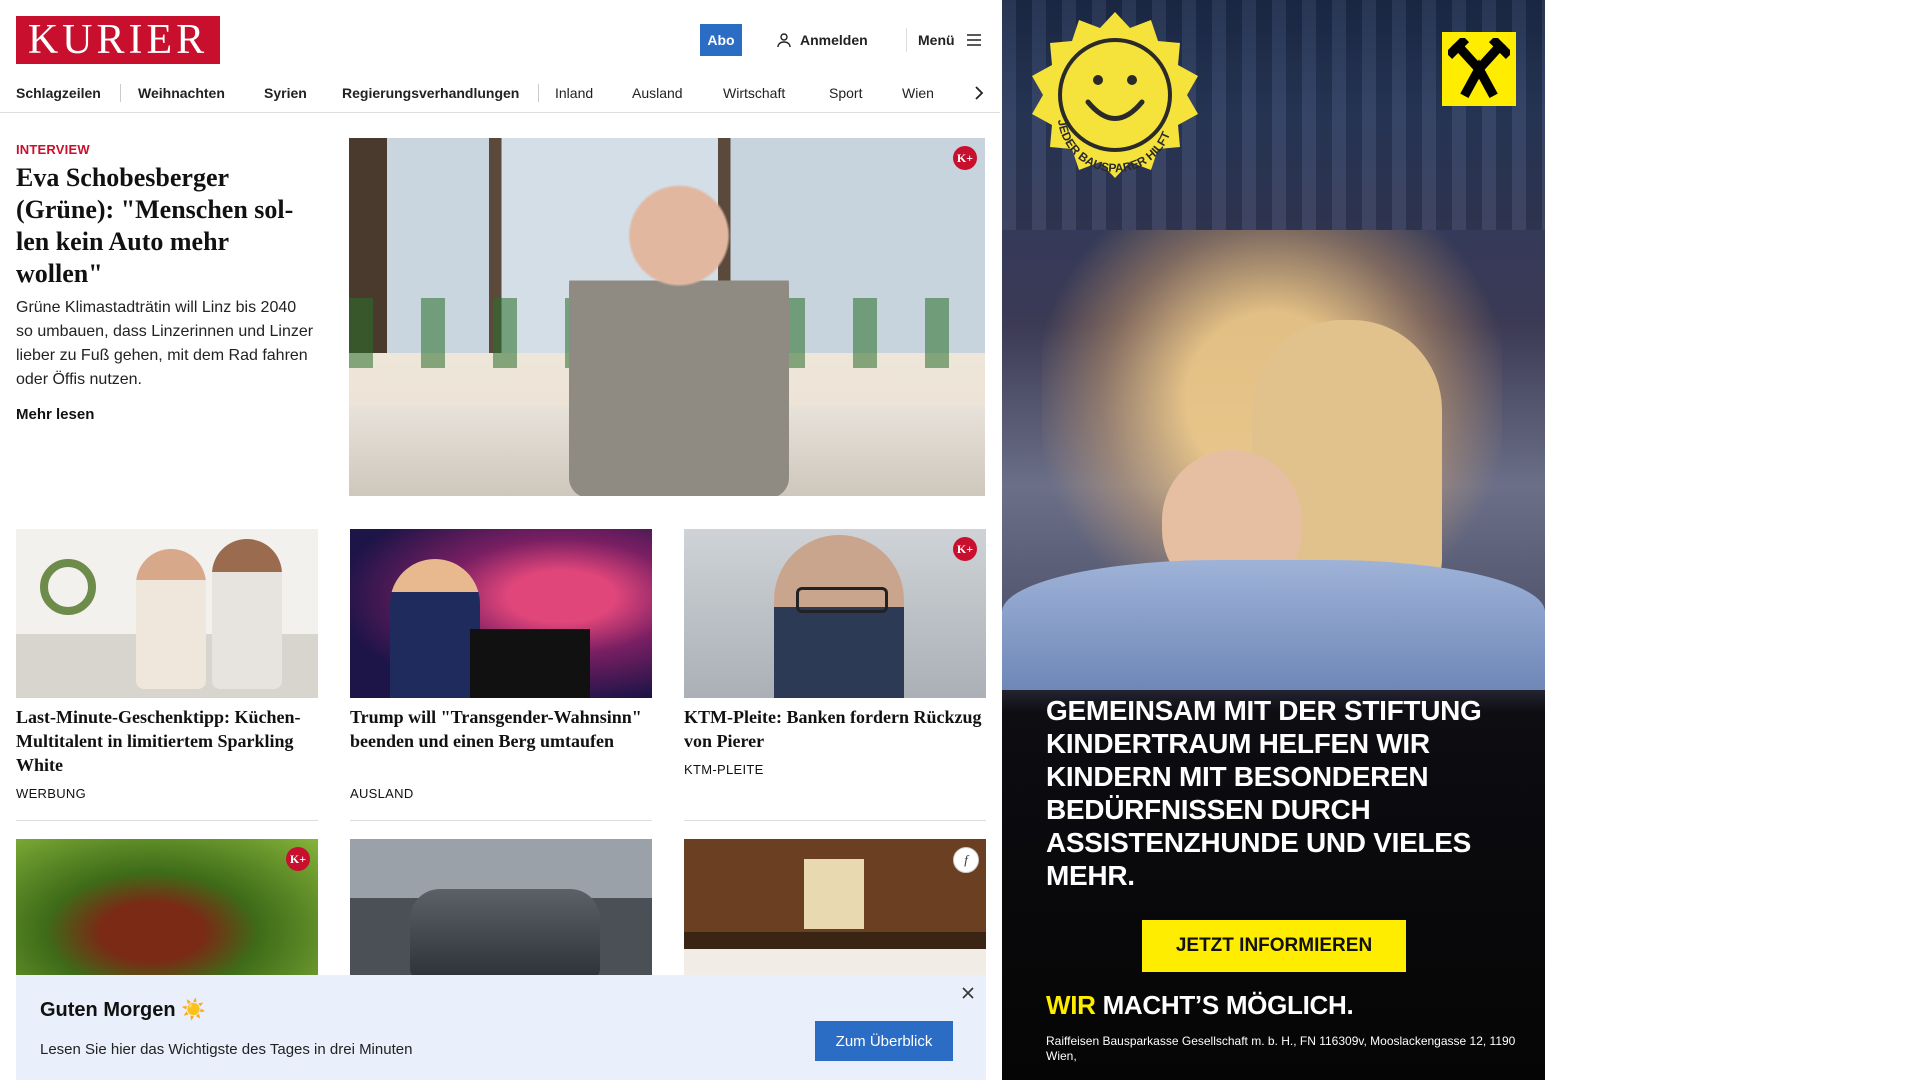  I want to click on menu-button: Menü, so click(950, 40).